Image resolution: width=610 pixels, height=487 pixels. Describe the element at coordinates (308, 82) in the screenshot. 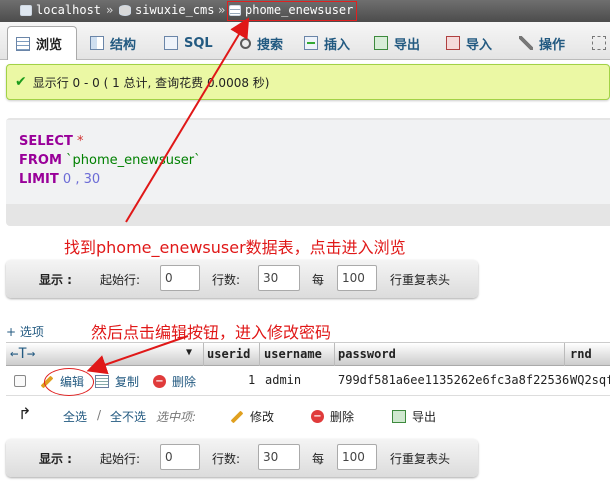

I see `success-message: ✔ 显示行 0 - 0 ( 1 总计, 查询花费 0.0008 秒)` at that location.